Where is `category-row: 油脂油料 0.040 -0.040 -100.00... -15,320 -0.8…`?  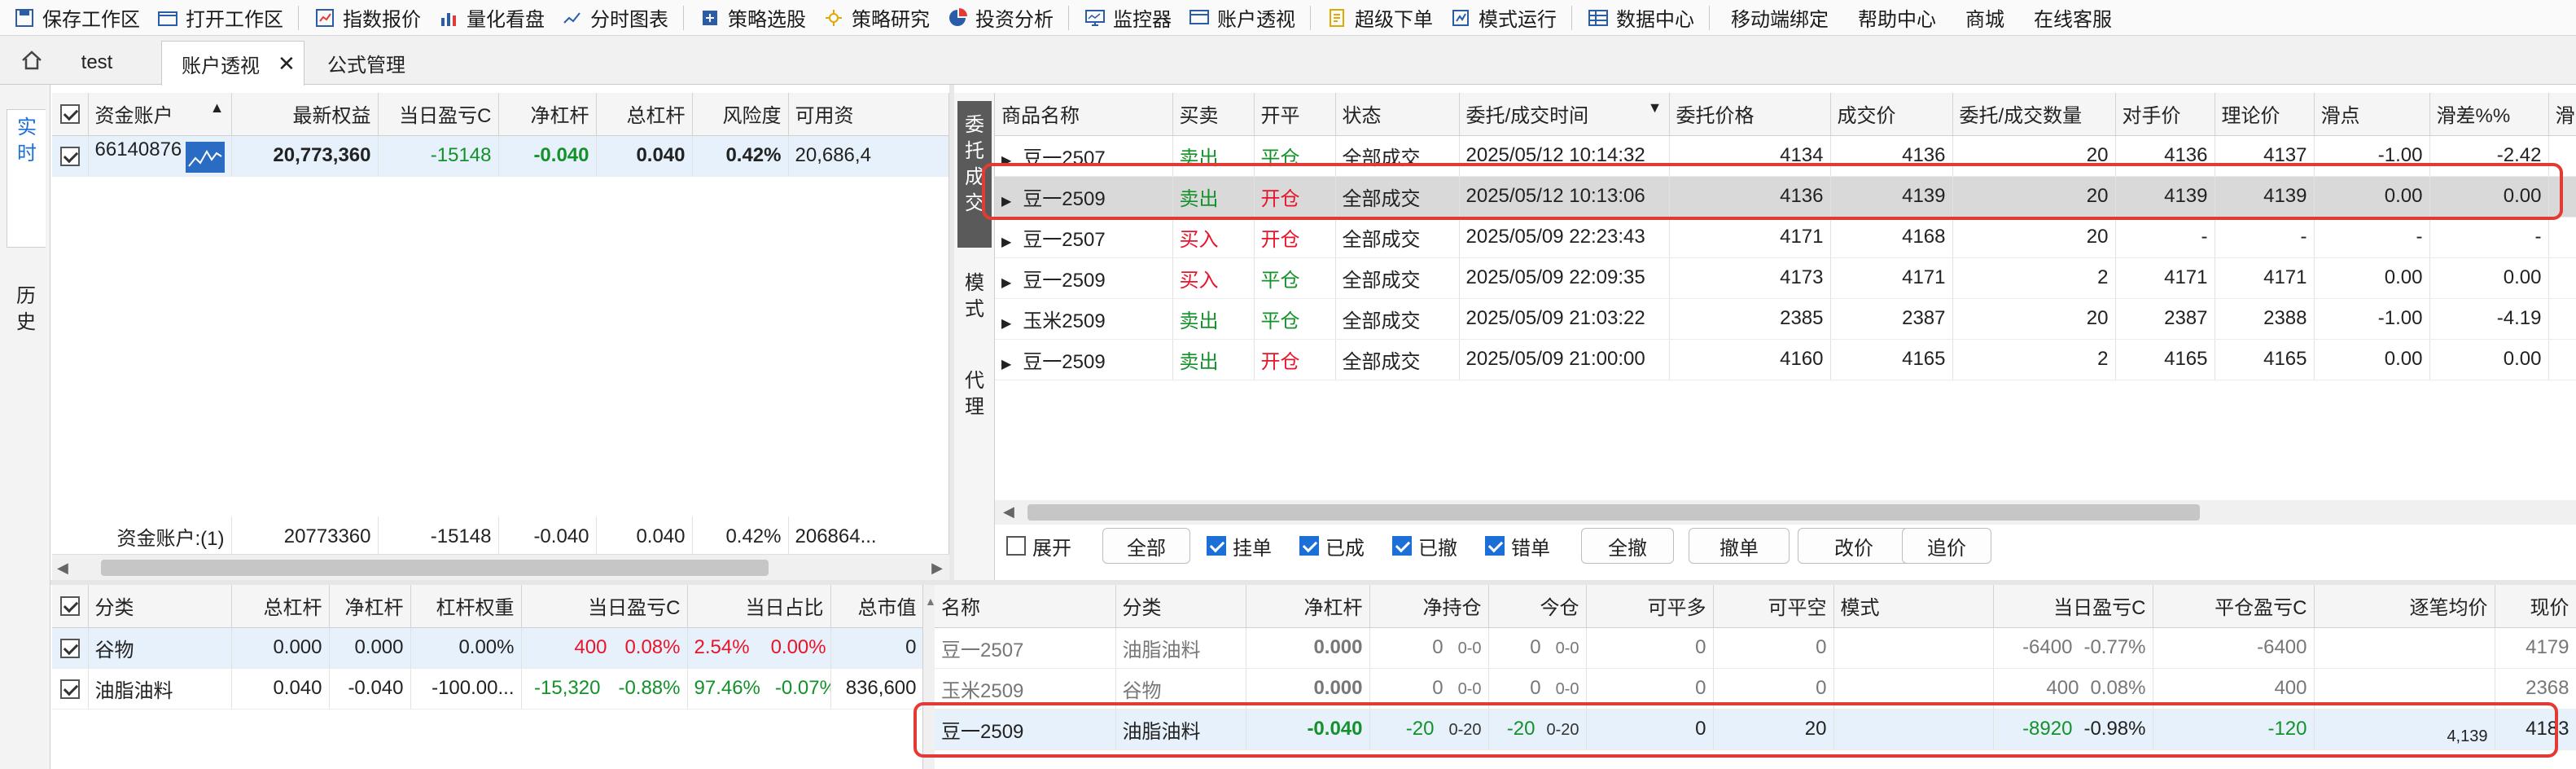 category-row: 油脂油料 0.040 -0.040 -100.00... -15,320 -0.8… is located at coordinates (487, 689).